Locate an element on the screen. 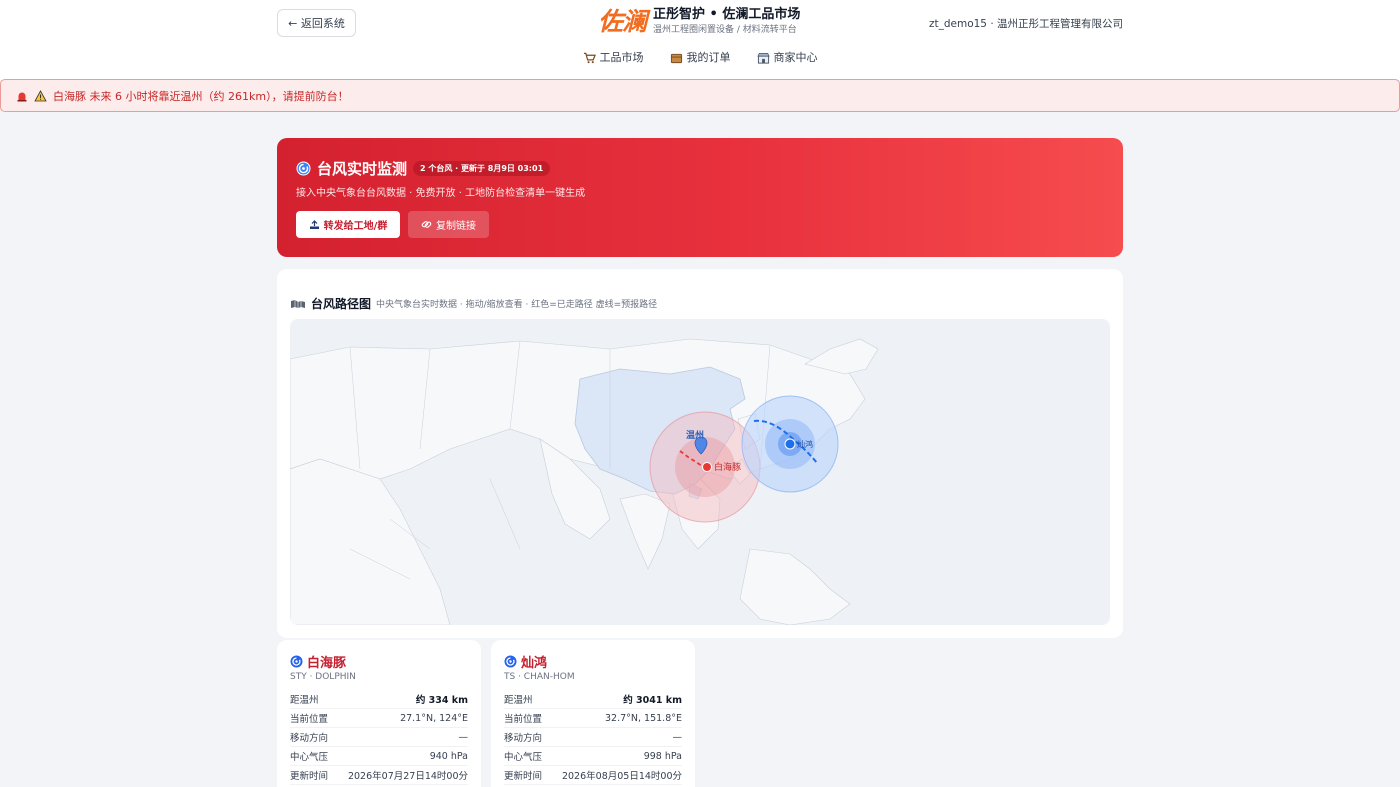 Image resolution: width=1400 pixels, height=787 pixels. info-value: 940 hPa is located at coordinates (448, 756).